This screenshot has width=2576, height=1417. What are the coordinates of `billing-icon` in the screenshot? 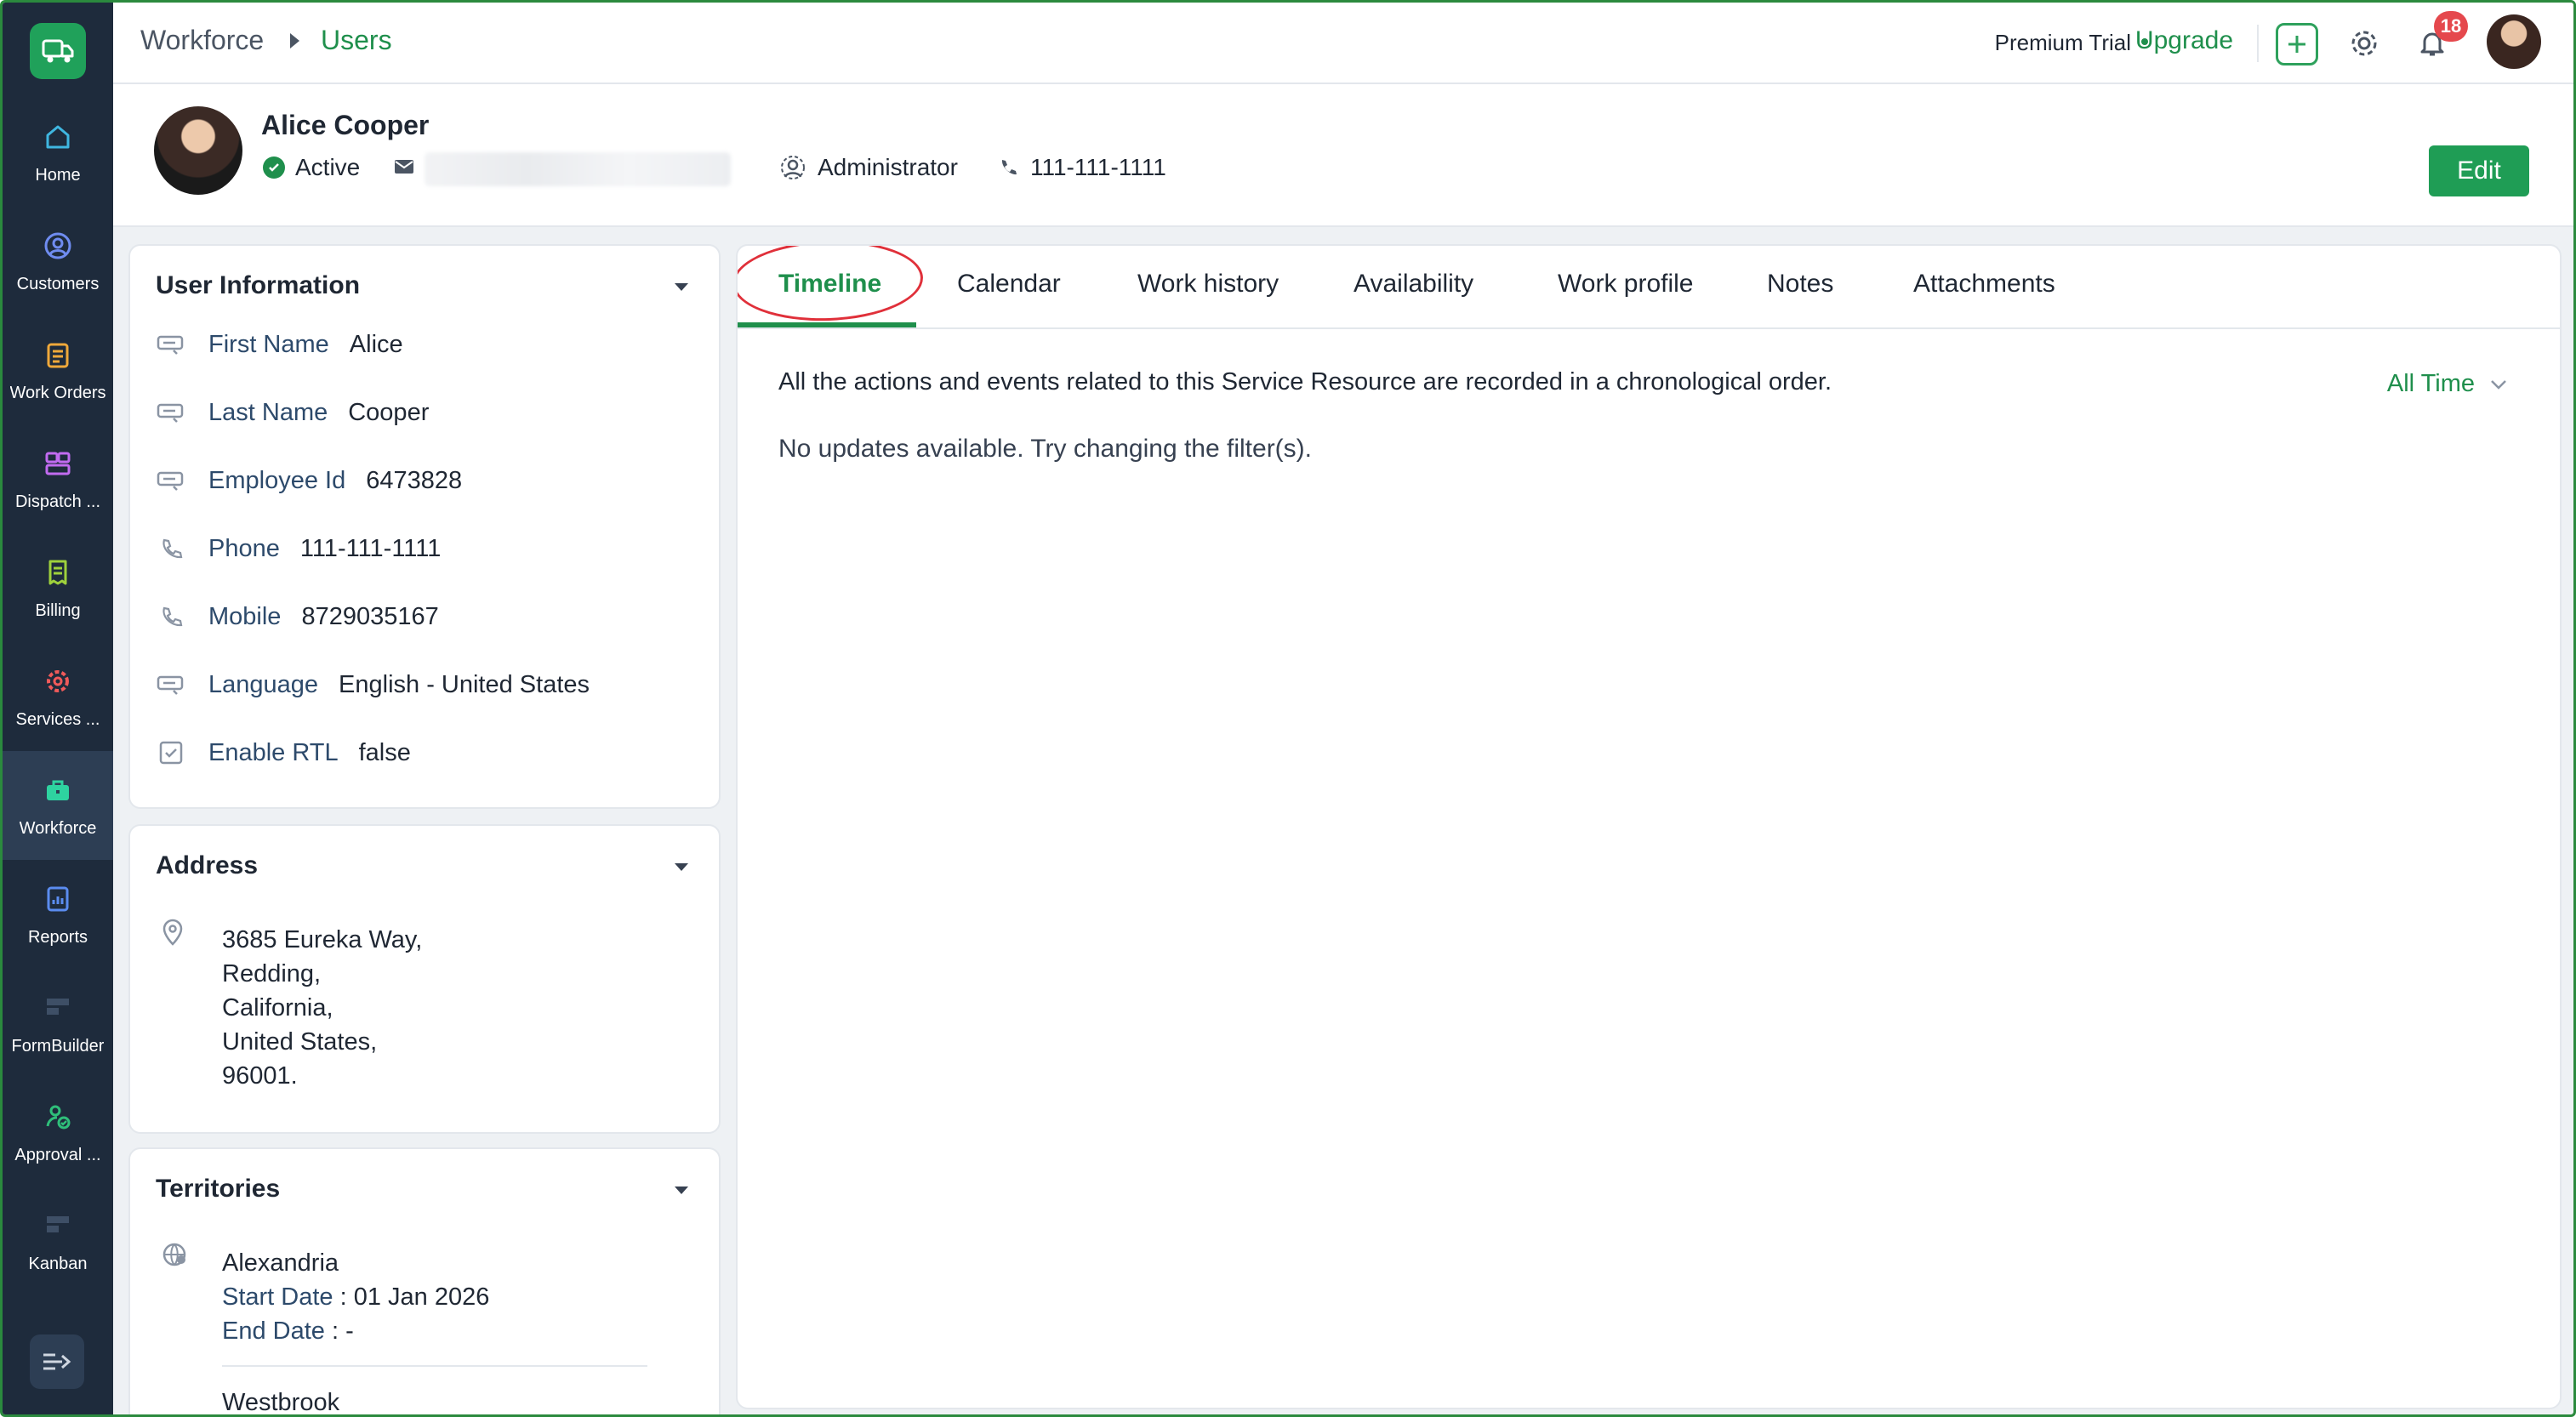 It's located at (58, 572).